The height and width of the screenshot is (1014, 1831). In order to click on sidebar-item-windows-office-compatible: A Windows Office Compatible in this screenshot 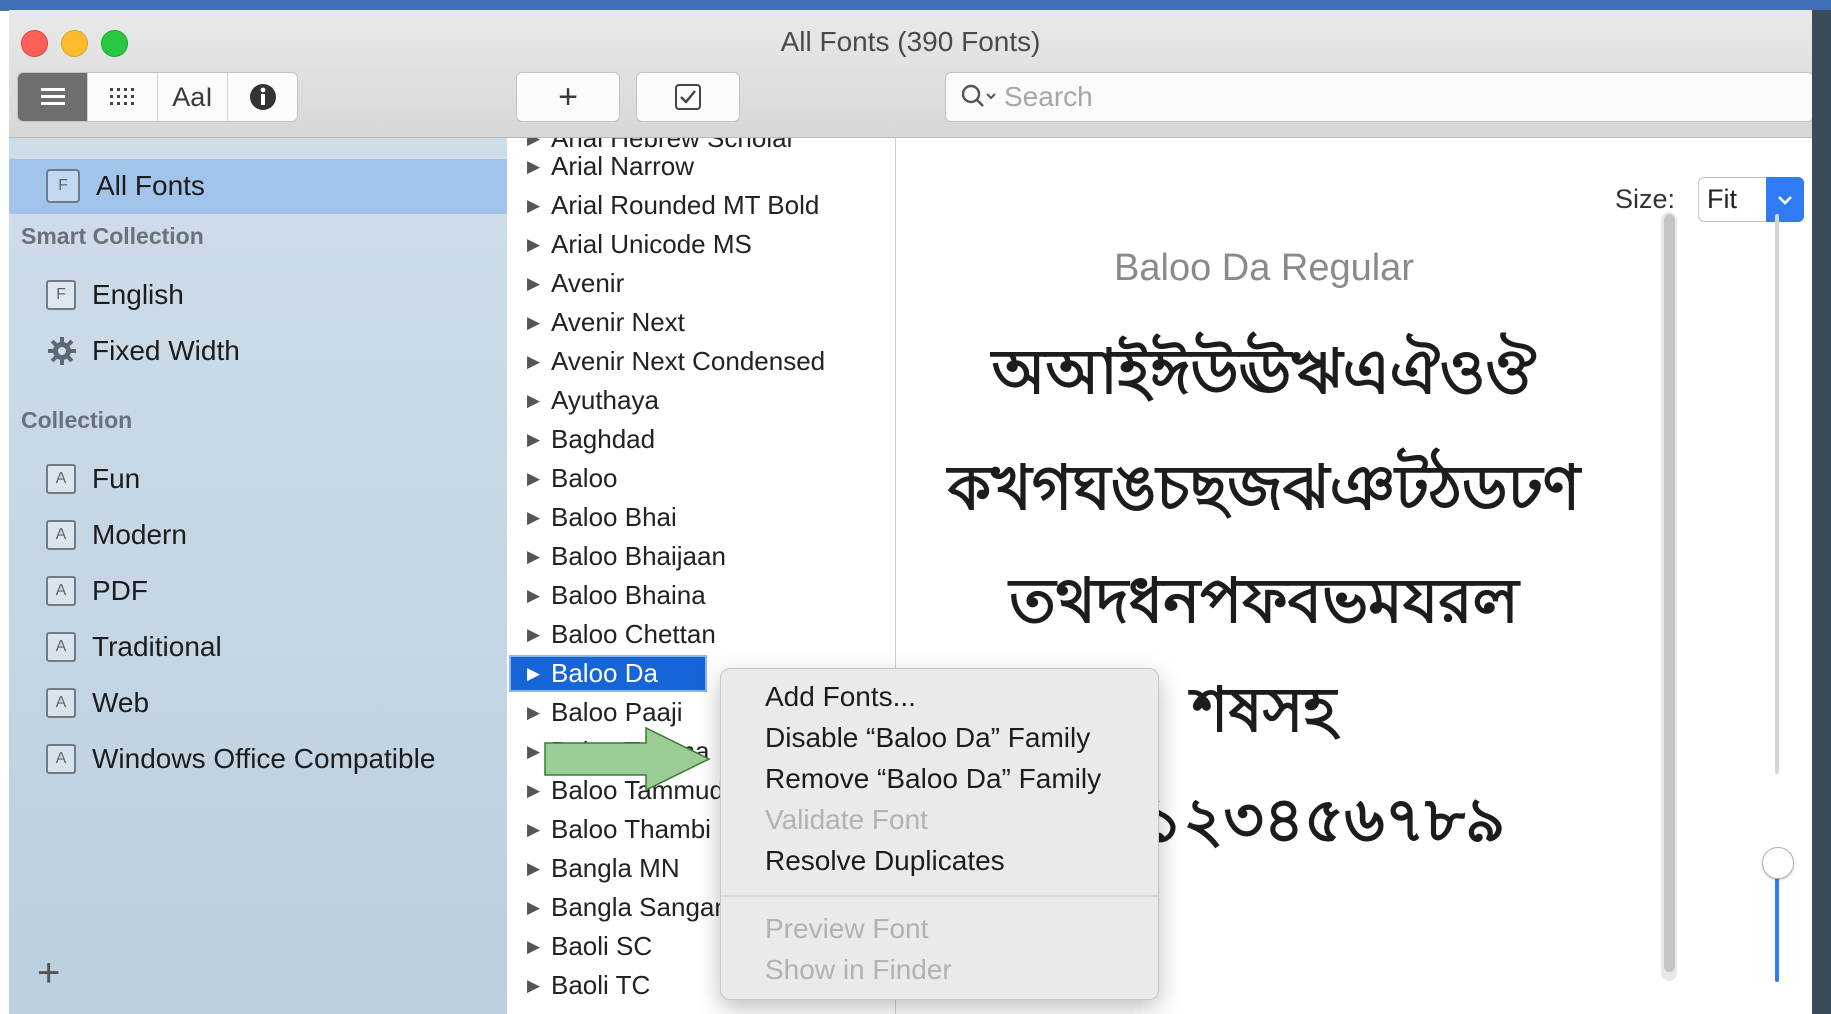, I will do `click(240, 759)`.